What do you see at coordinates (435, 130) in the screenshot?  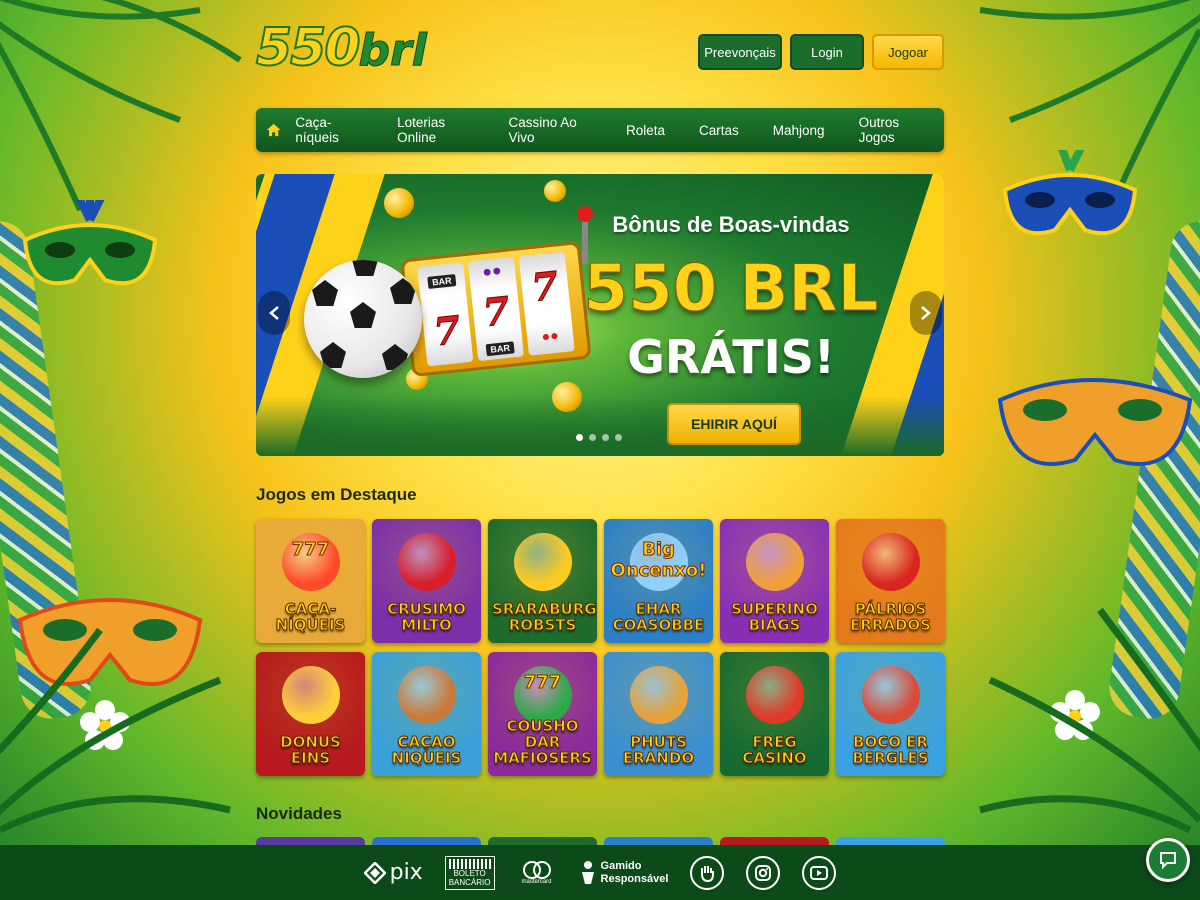 I see `nav-item-lotteries: Loterias Online` at bounding box center [435, 130].